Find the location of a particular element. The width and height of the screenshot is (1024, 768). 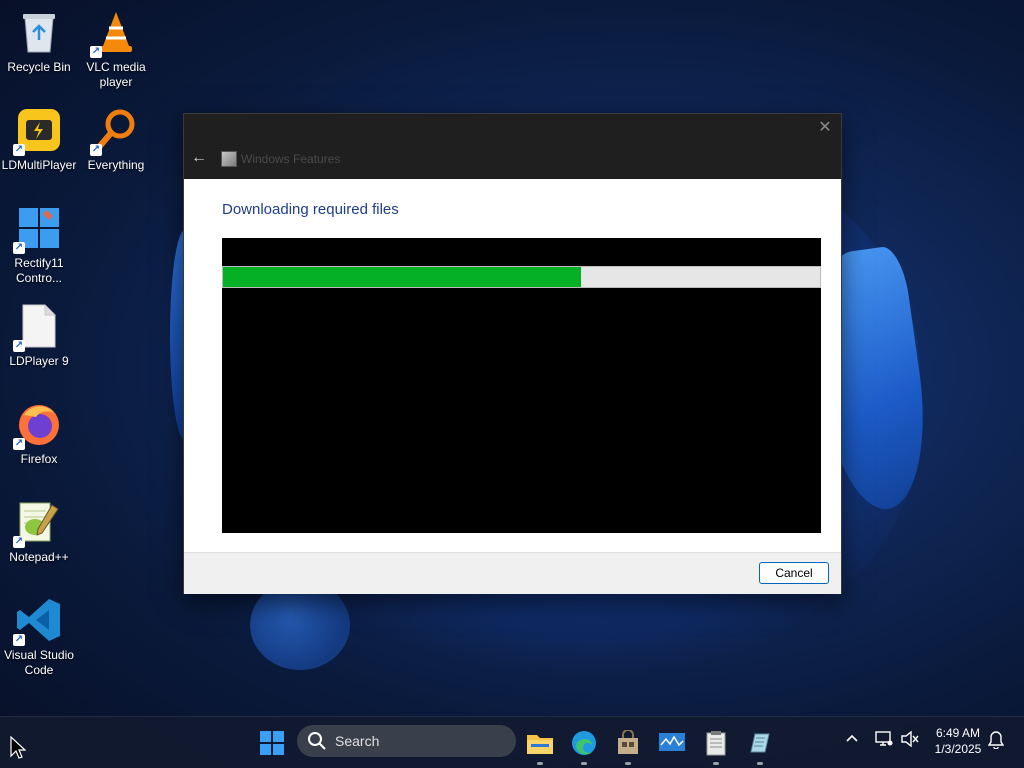

folder-icon is located at coordinates (540, 744).